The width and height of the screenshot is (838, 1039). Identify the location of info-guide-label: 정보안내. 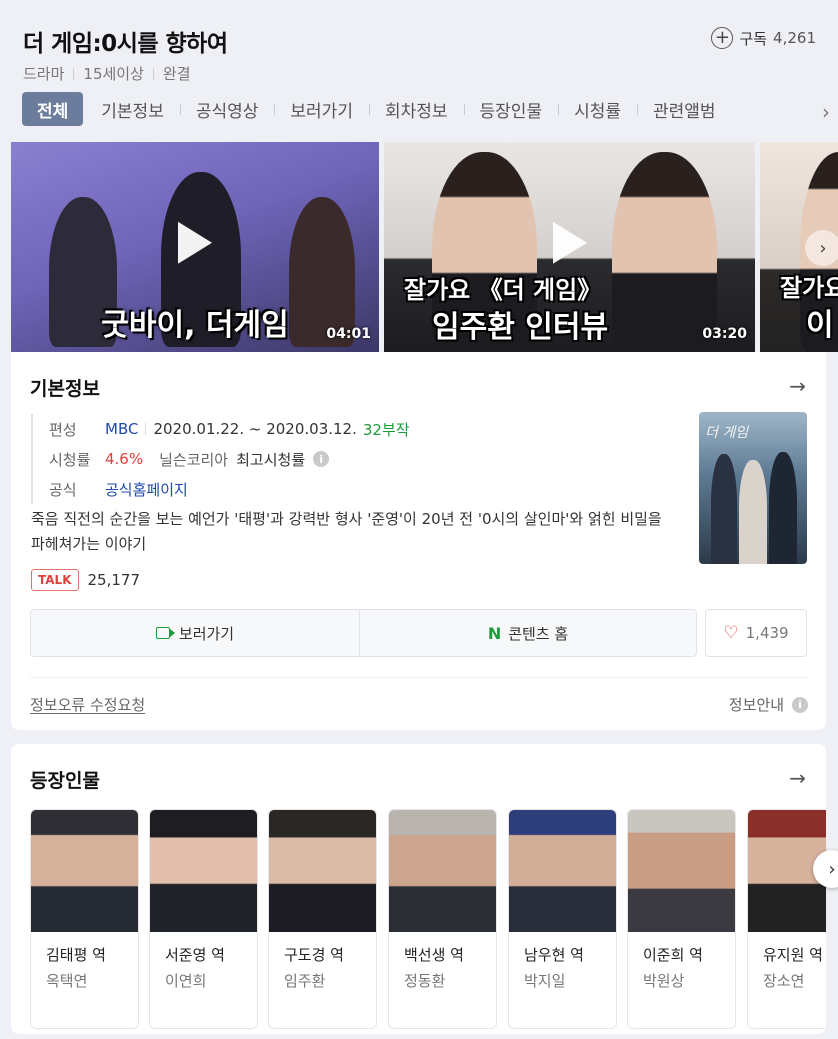
(756, 705).